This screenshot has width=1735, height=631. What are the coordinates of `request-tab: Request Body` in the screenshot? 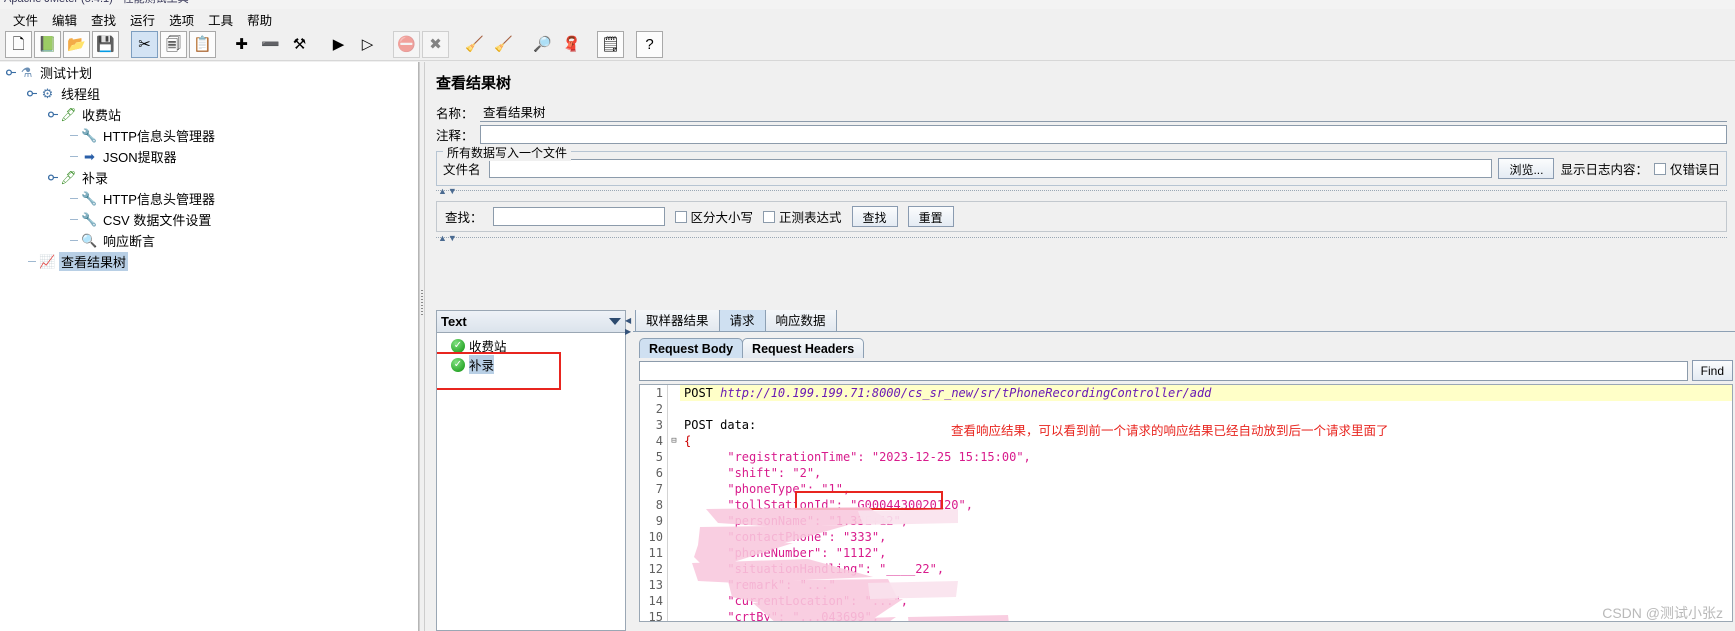 It's located at (691, 348).